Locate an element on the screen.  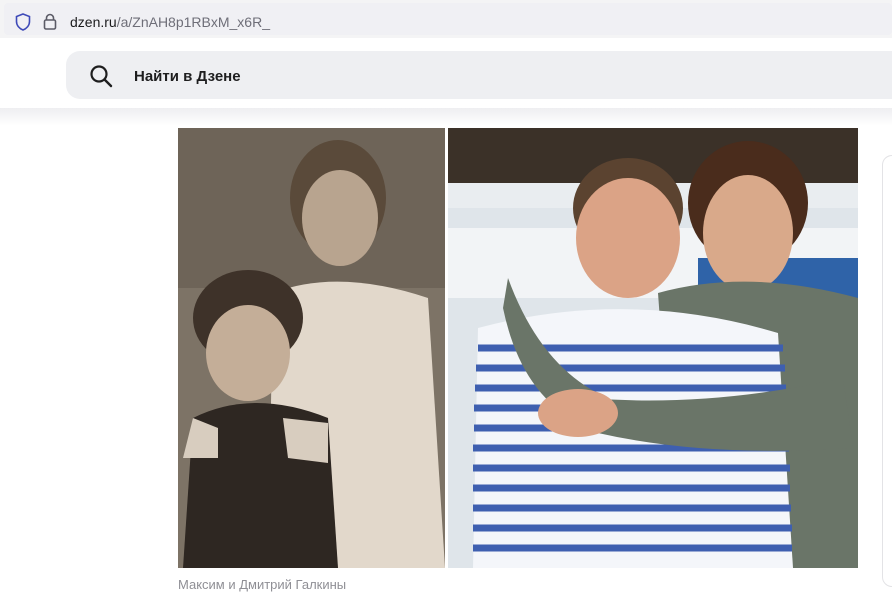
url-text: dzen.ru/a/ZnAH8p1RBxM_x6R_ is located at coordinates (170, 22).